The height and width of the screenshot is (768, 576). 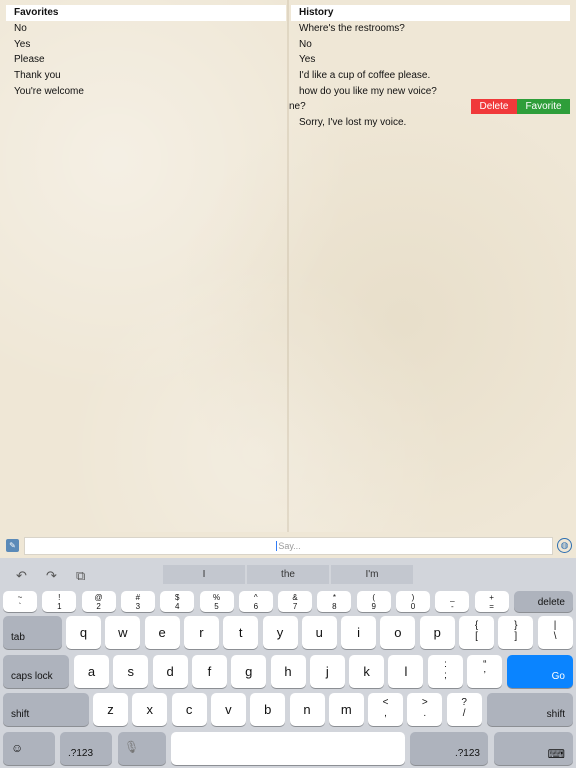 What do you see at coordinates (540, 671) in the screenshot?
I see `go-key: Go` at bounding box center [540, 671].